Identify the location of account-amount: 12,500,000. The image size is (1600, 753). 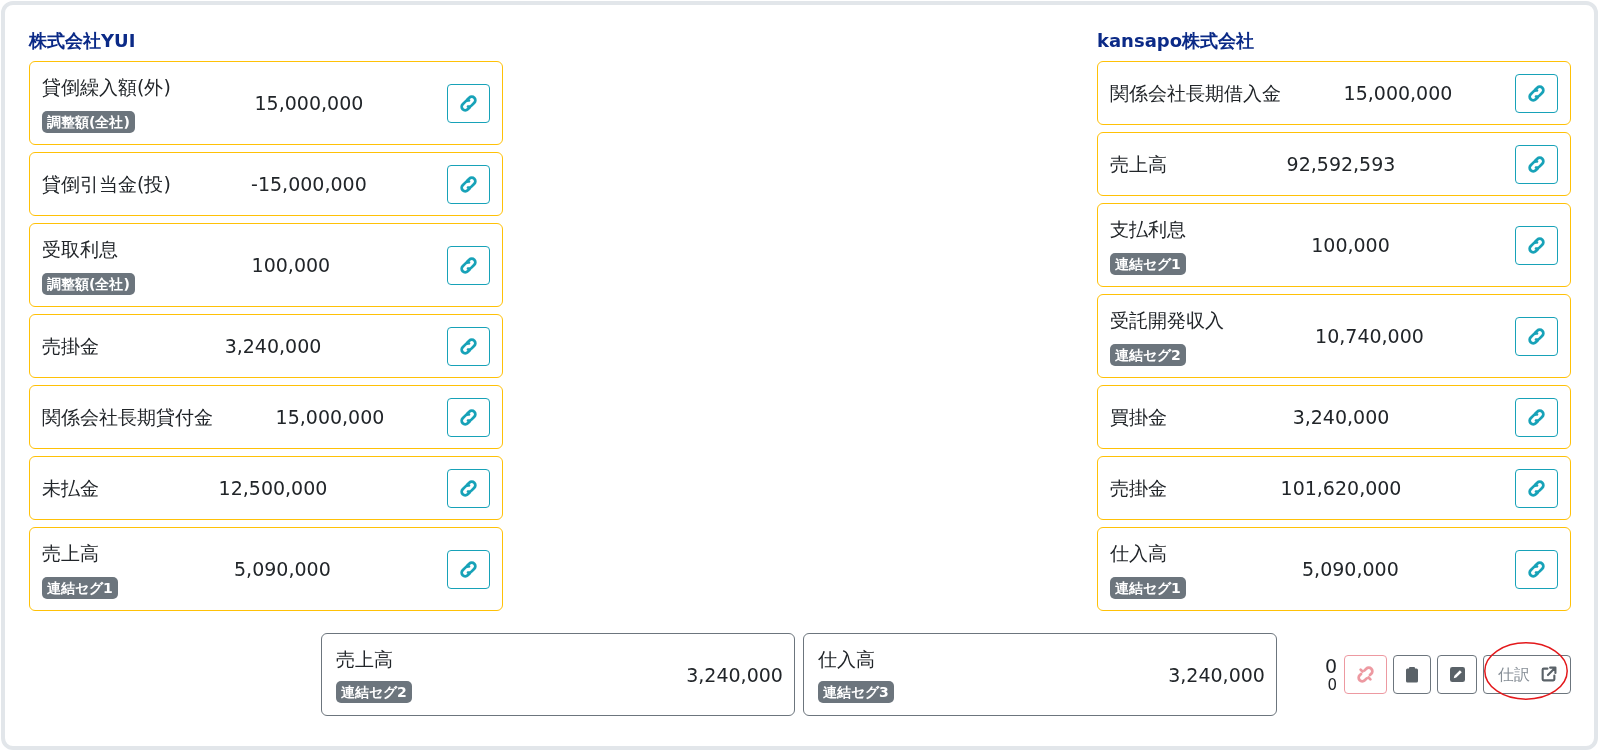
(273, 488).